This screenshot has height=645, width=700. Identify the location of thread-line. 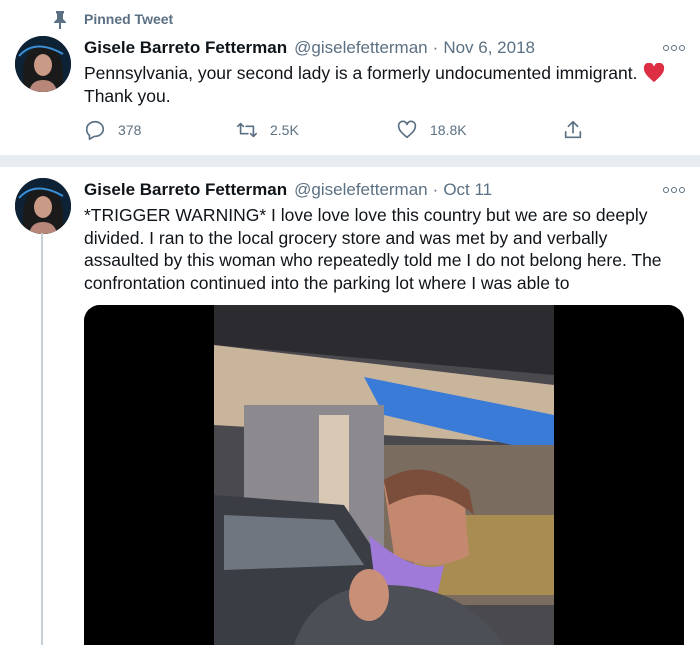
(42, 439).